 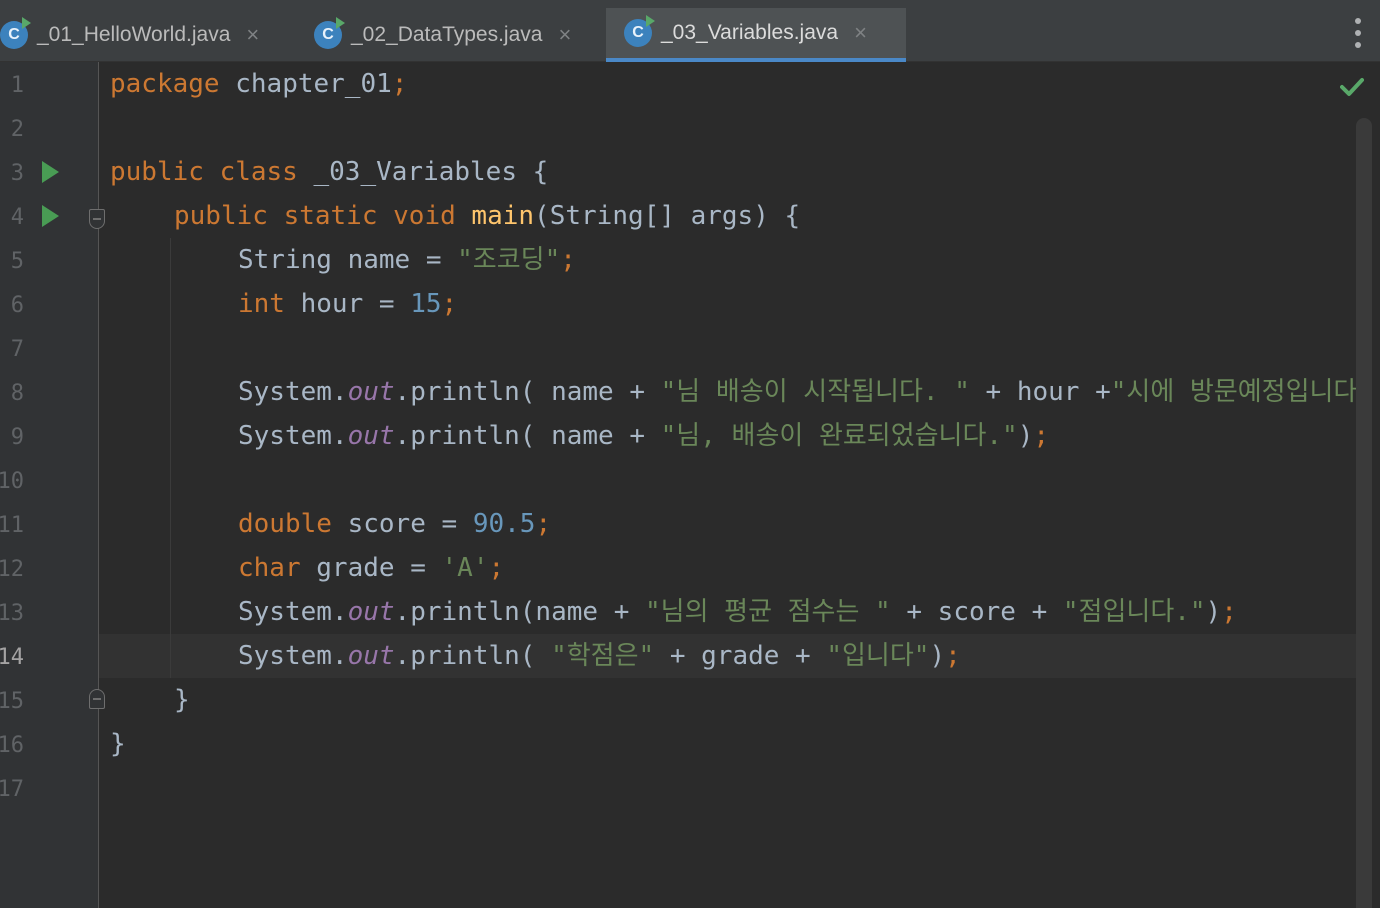 I want to click on line-number: 12, so click(x=12, y=569).